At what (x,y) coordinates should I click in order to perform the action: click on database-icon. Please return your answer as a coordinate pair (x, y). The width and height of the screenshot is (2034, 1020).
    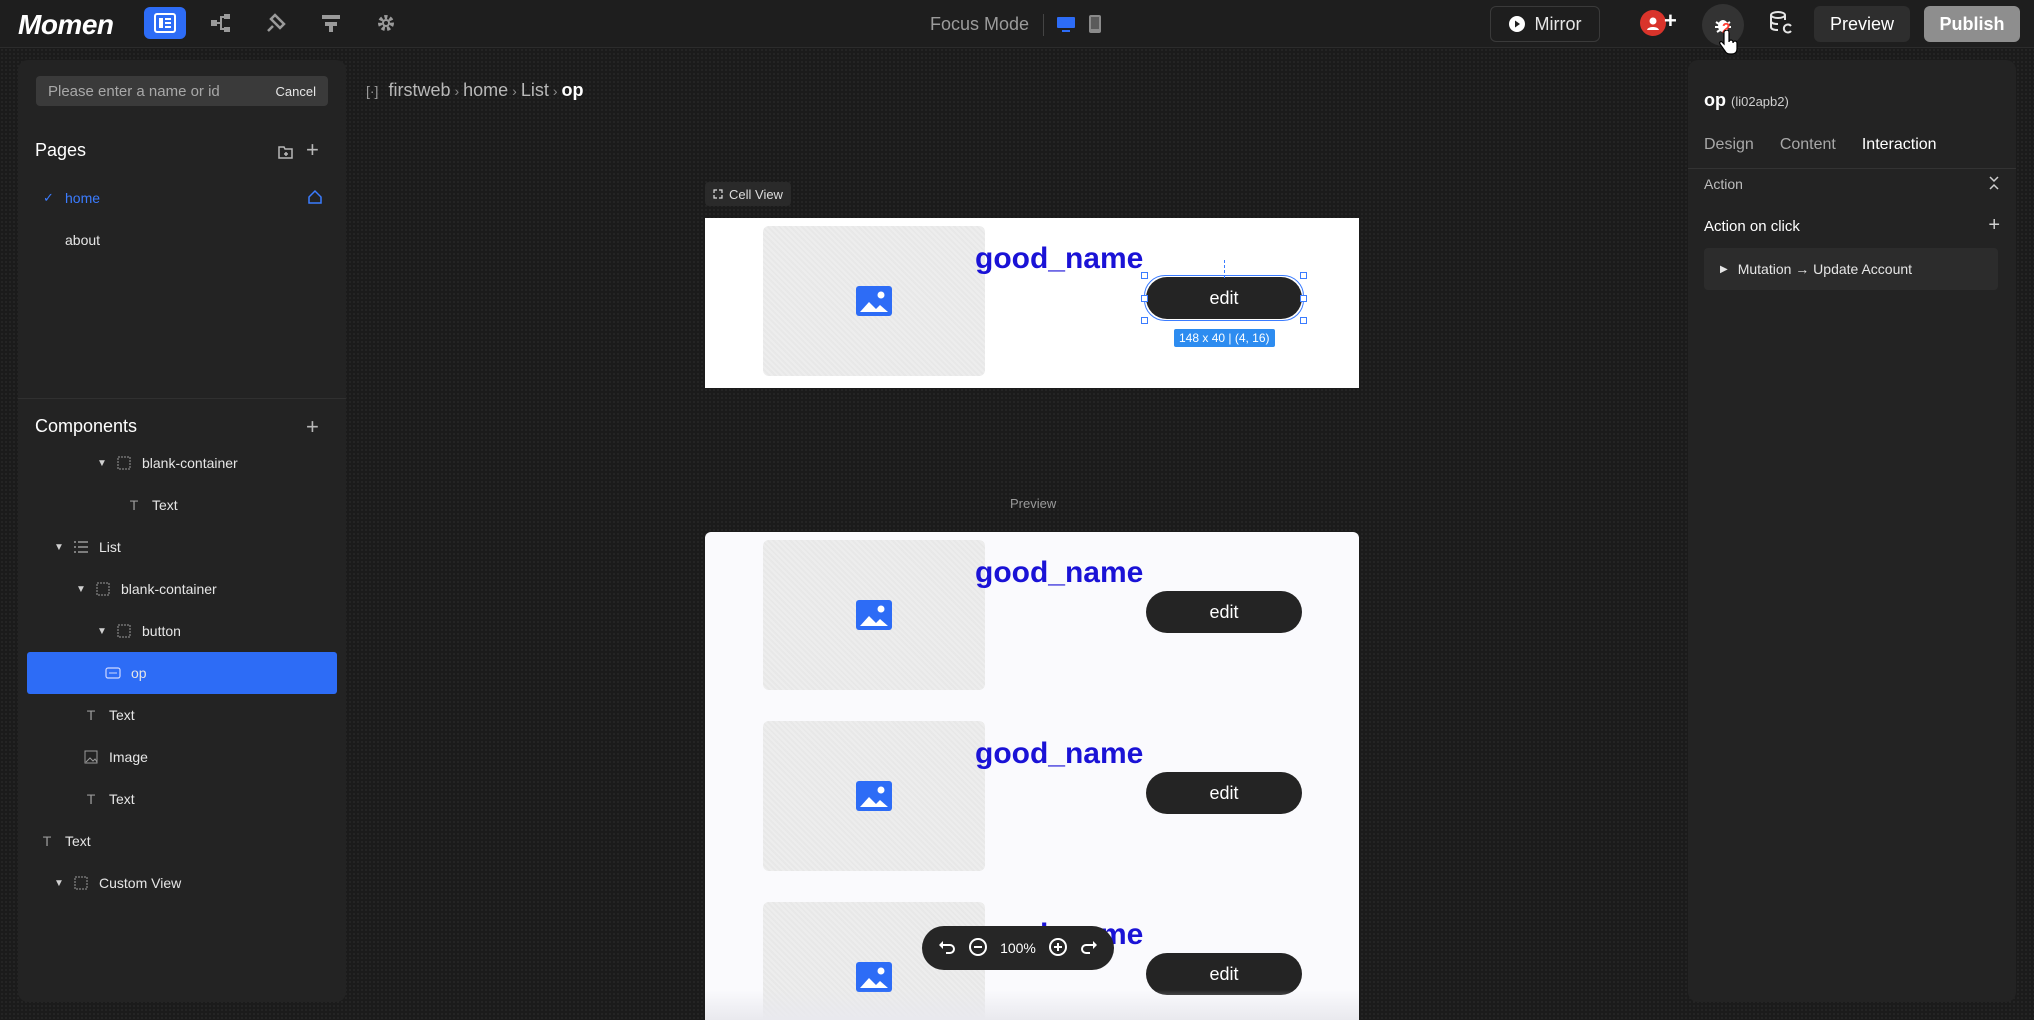
    Looking at the image, I should click on (1781, 25).